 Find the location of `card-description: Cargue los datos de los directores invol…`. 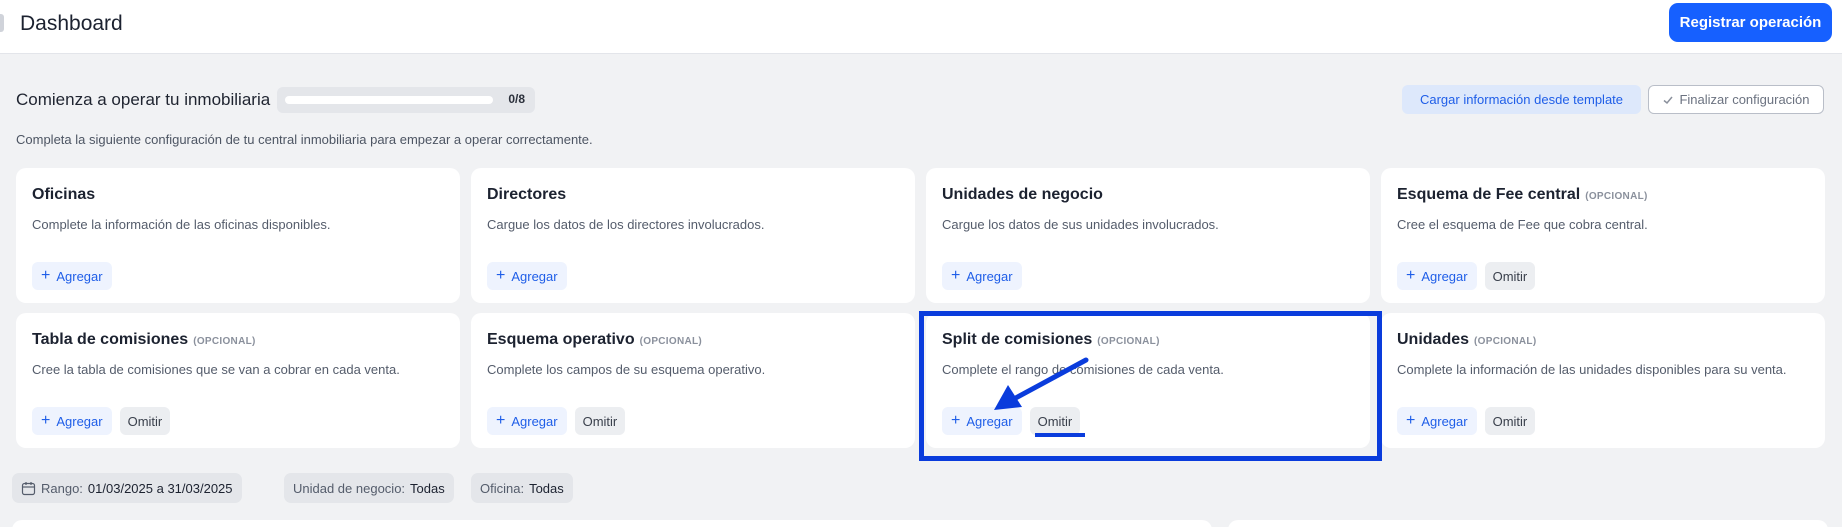

card-description: Cargue los datos de los directores invol… is located at coordinates (626, 224).